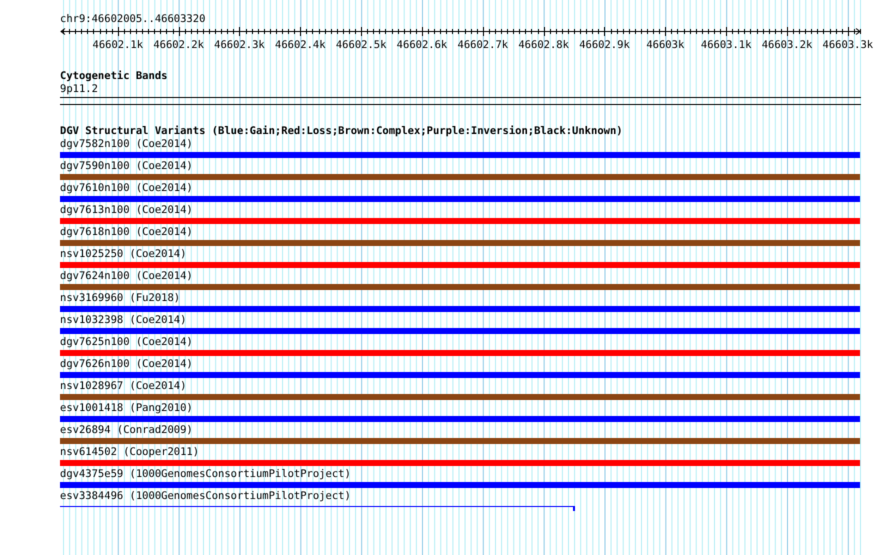  What do you see at coordinates (665, 45) in the screenshot?
I see `tick-label: 46603k` at bounding box center [665, 45].